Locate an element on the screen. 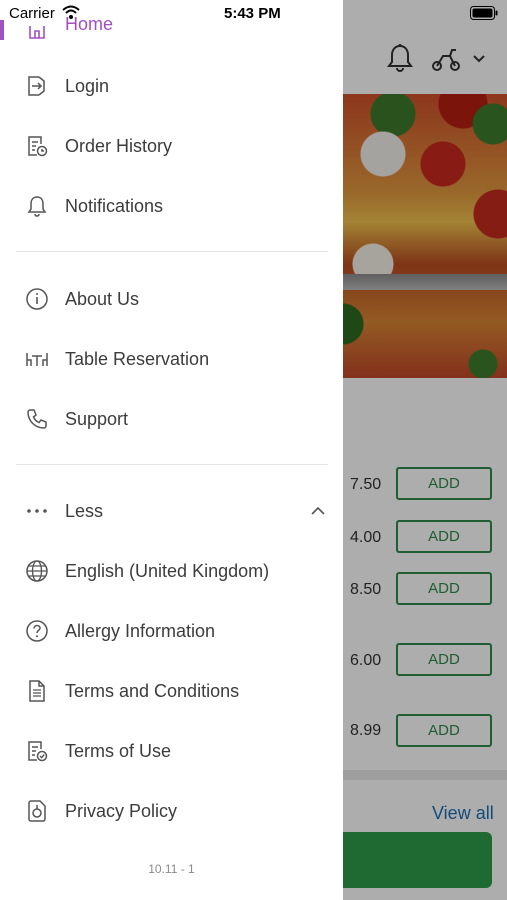 This screenshot has width=507, height=900. app-version: 10.11 - 1 is located at coordinates (171, 869).